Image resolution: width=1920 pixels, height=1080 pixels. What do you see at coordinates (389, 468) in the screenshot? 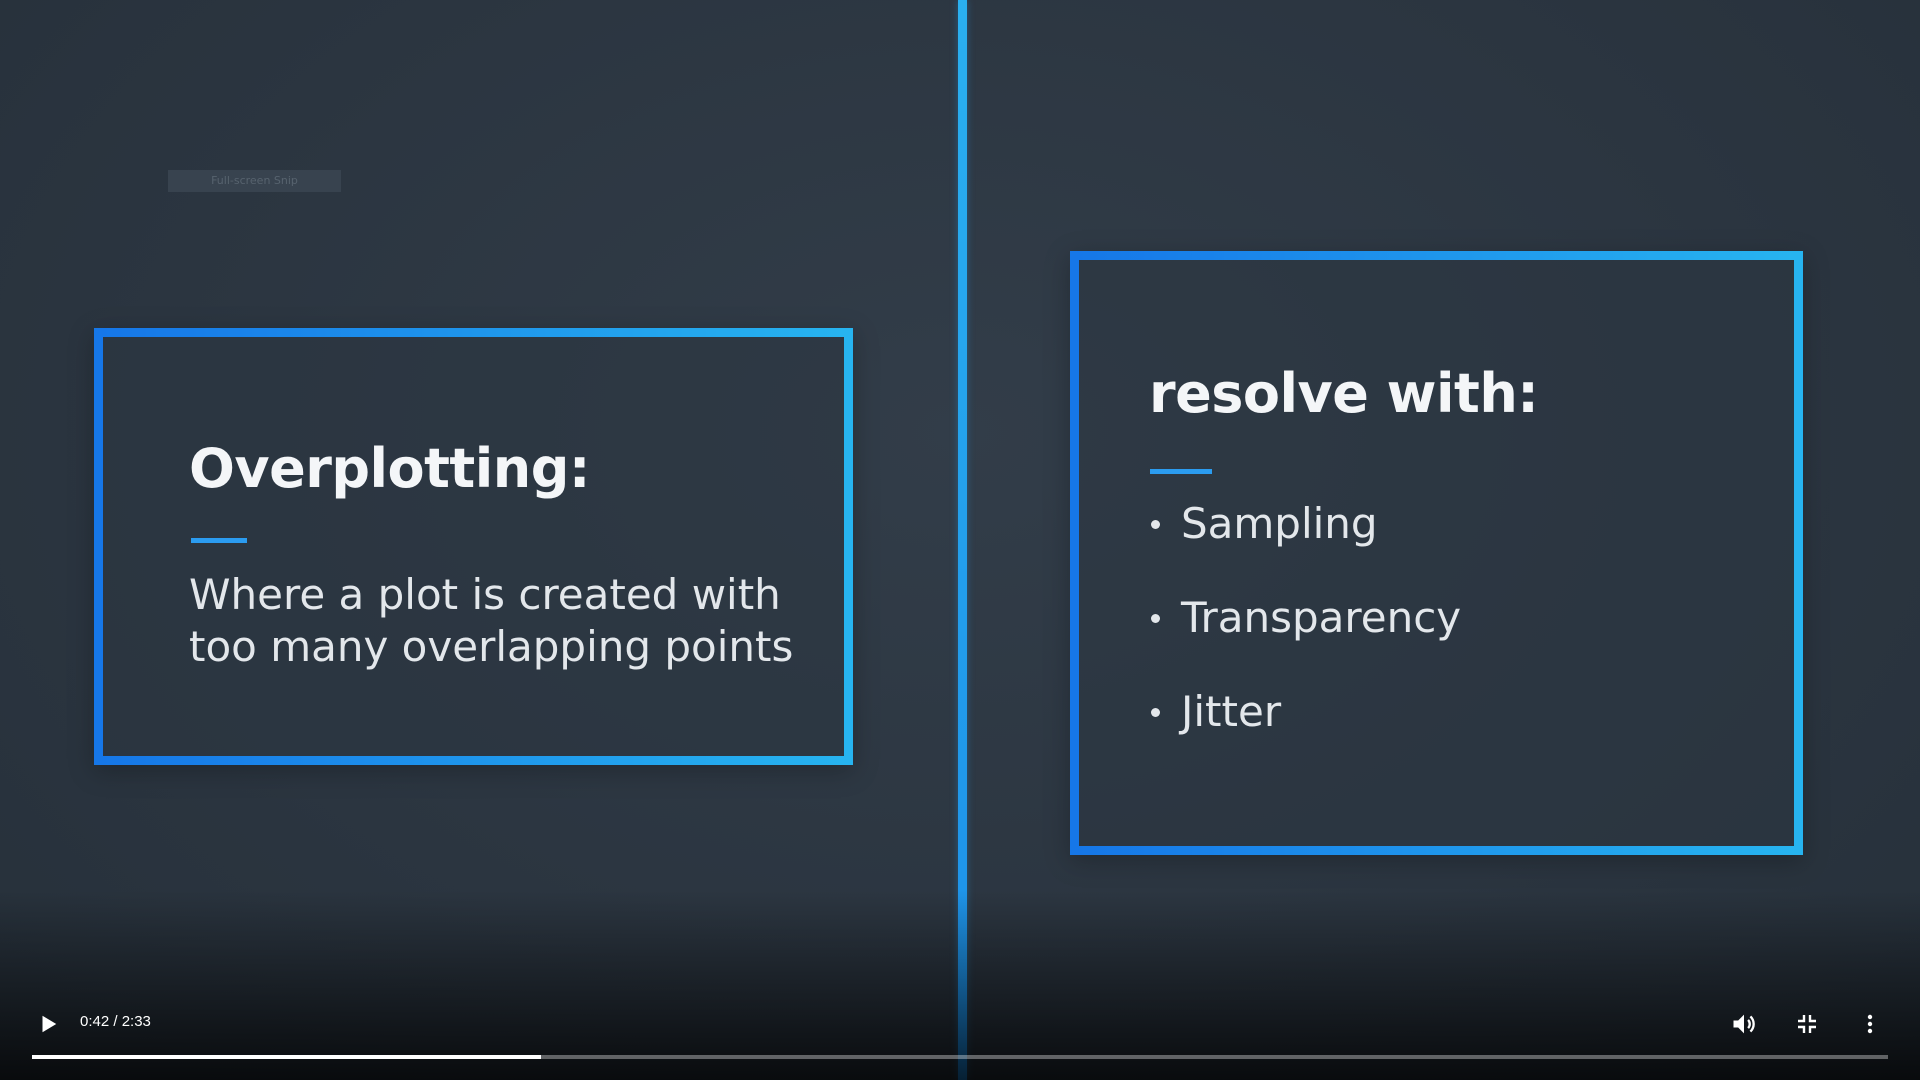
I see `overplotting-heading: Overplotting:` at bounding box center [389, 468].